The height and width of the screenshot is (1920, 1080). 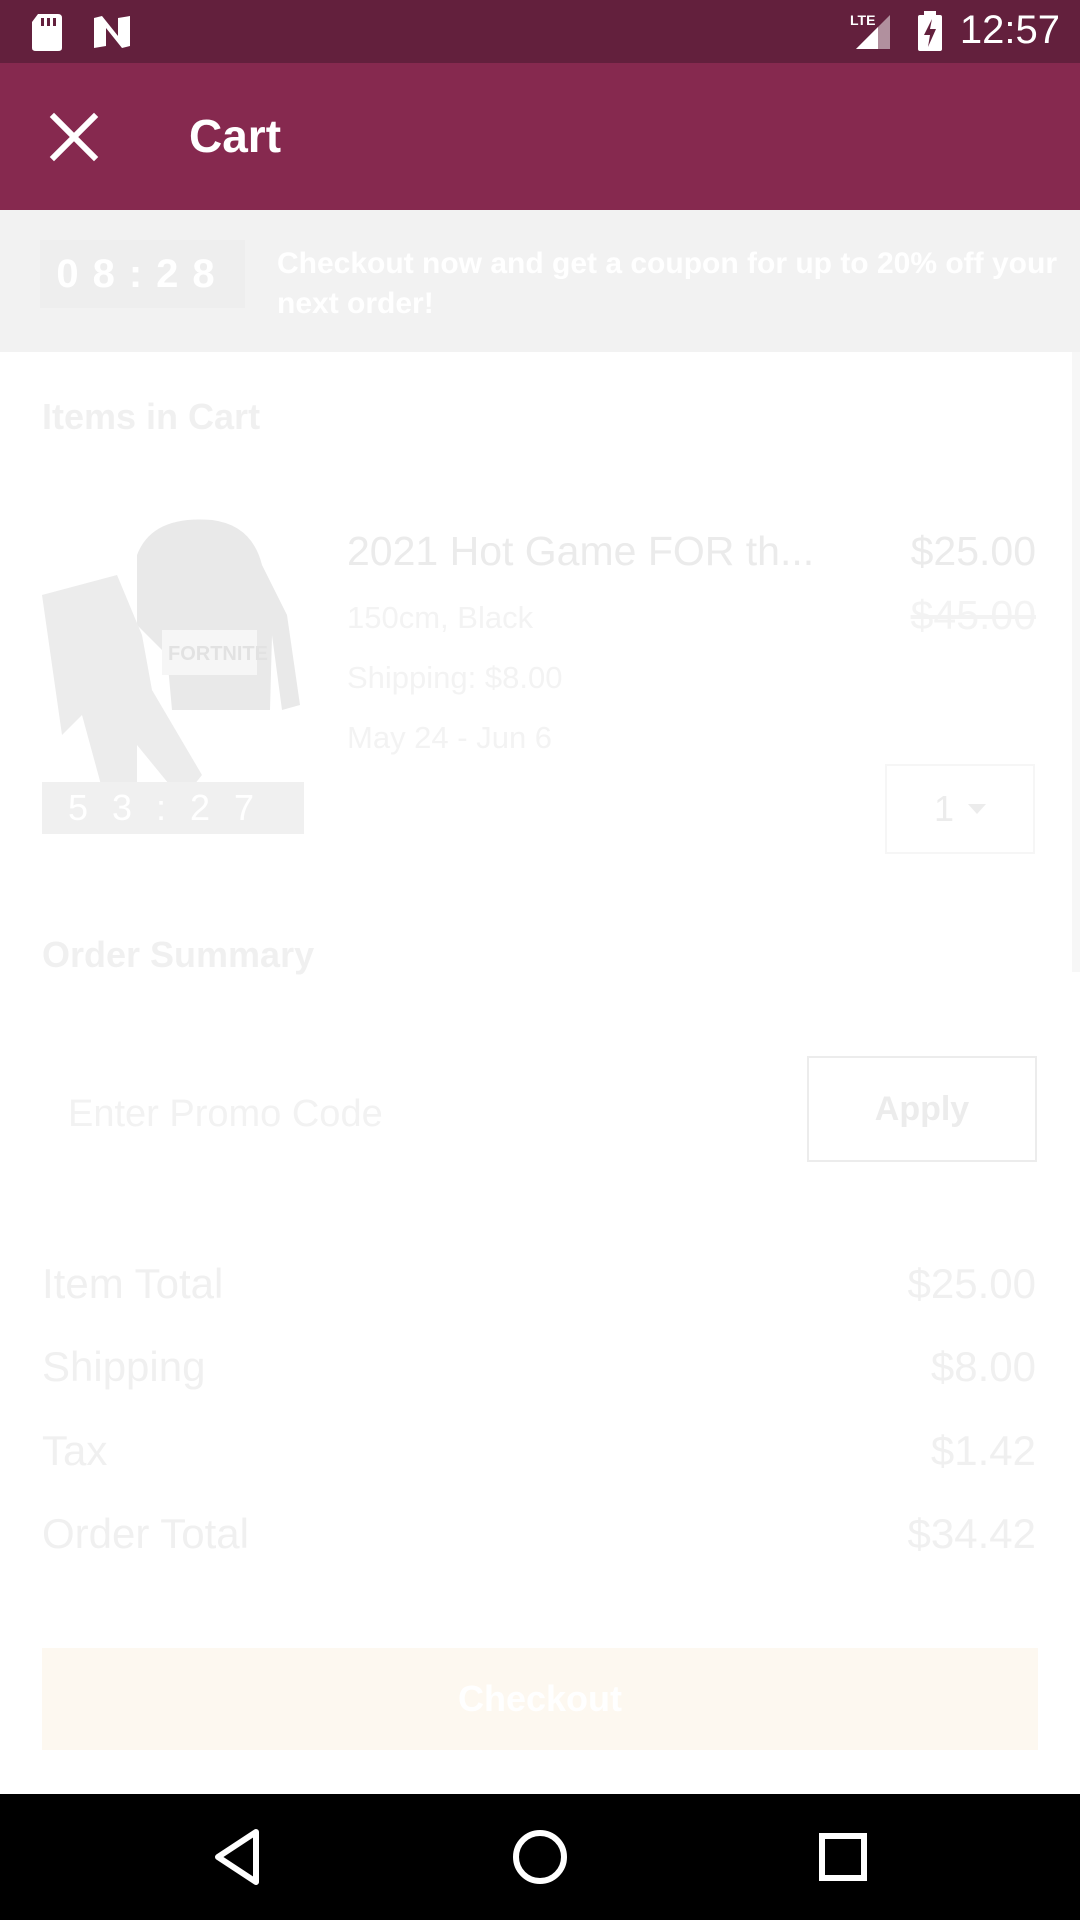 What do you see at coordinates (971, 1283) in the screenshot?
I see `summary-value: $25.00` at bounding box center [971, 1283].